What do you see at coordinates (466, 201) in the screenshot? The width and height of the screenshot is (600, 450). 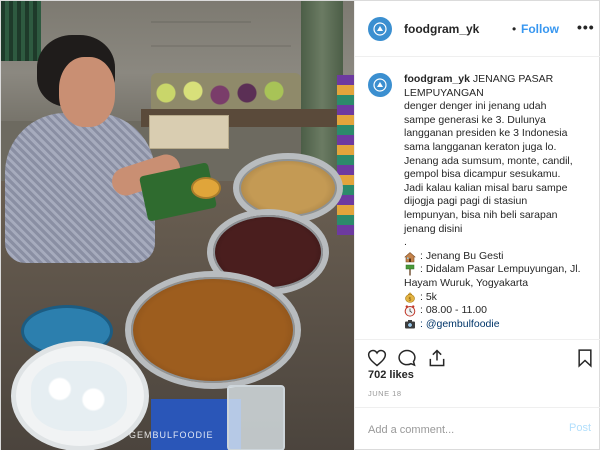 I see `caption-line: dijogja pagi pagi di stasiun` at bounding box center [466, 201].